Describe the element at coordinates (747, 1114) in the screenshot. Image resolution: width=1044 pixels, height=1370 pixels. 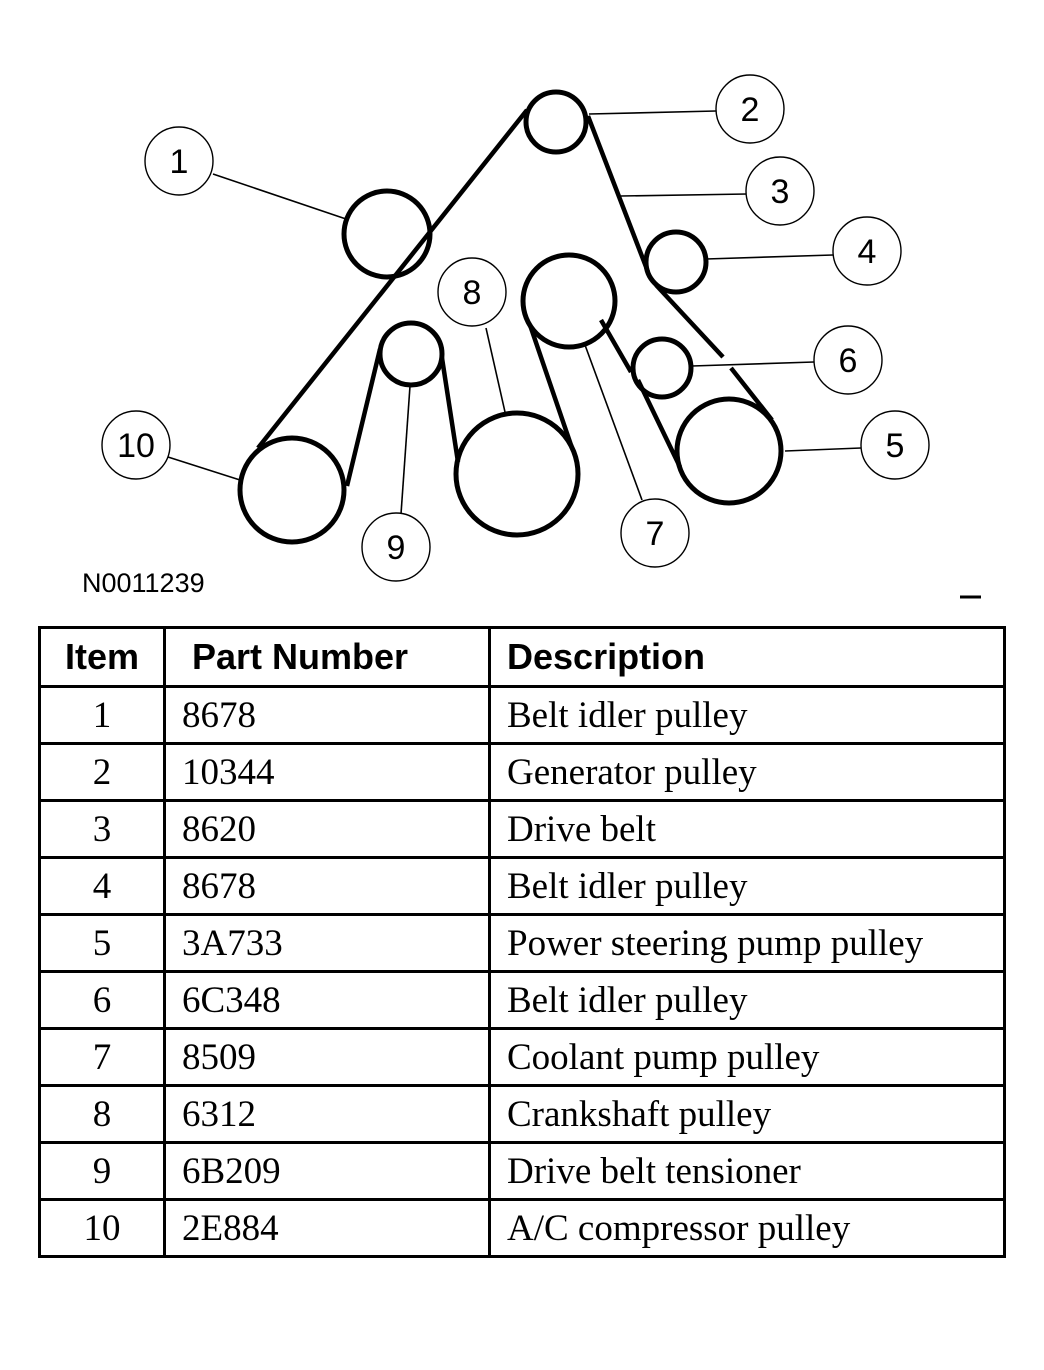
I see `cell-description: Crankshaft pulley` at that location.